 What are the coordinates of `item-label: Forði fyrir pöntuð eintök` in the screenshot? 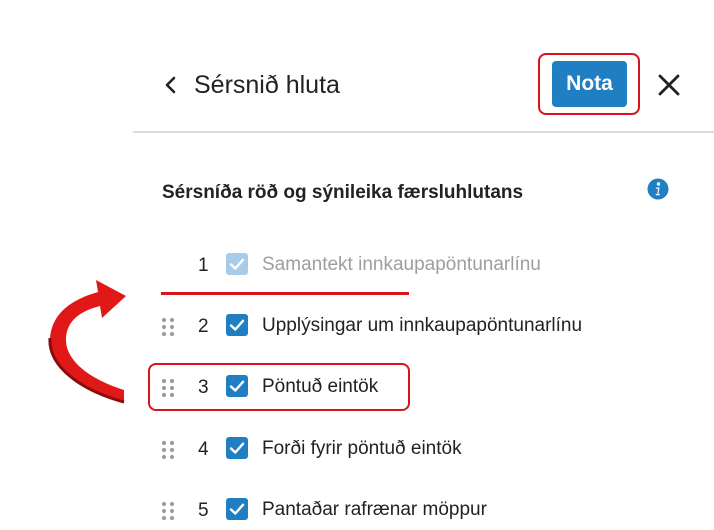 It's located at (362, 448).